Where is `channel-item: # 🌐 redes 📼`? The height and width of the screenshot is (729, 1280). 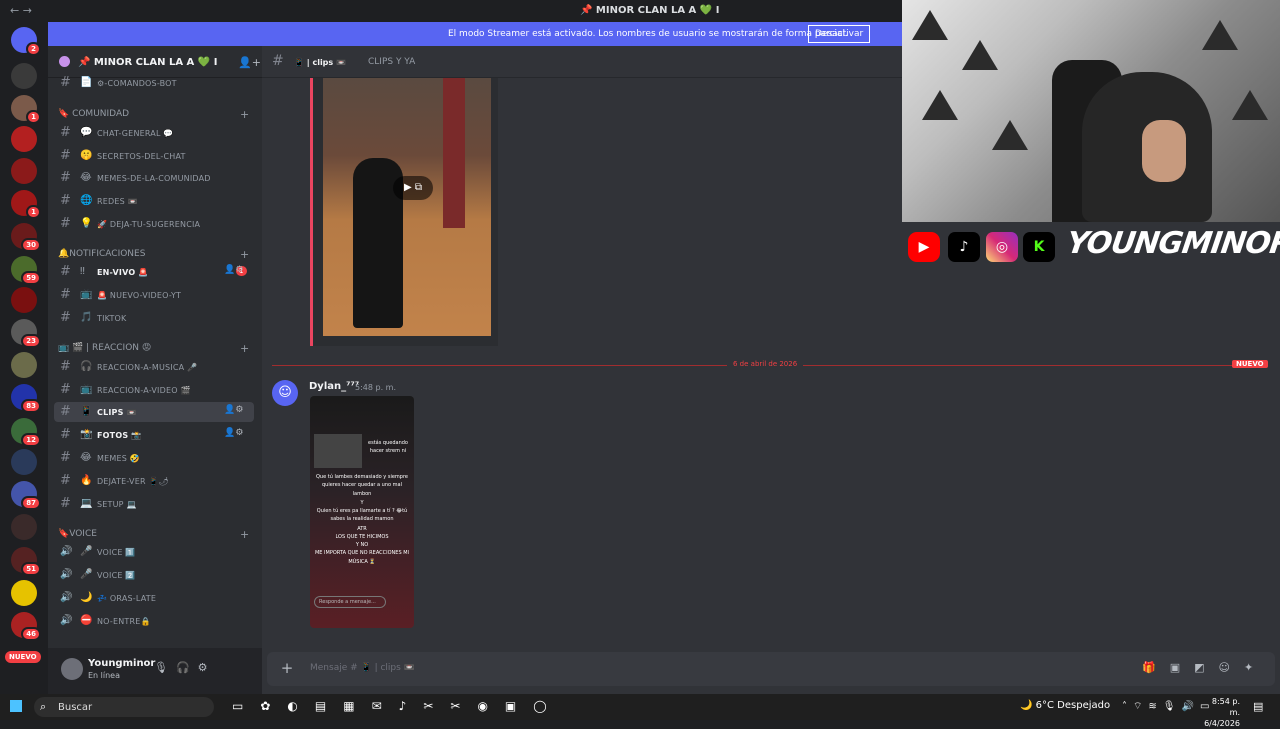
channel-item: # 🌐 redes 📼 is located at coordinates (154, 201).